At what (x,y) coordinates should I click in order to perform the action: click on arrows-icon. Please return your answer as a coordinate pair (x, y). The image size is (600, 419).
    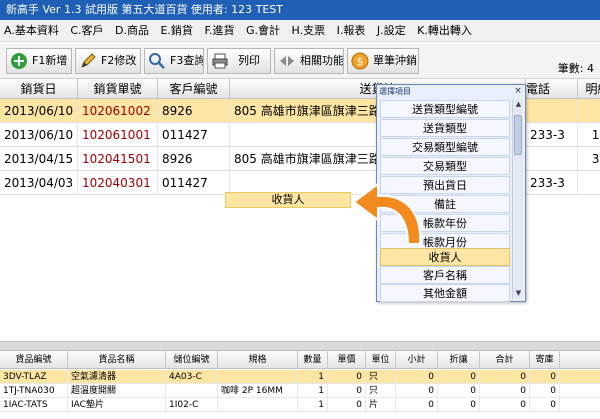
    Looking at the image, I should click on (287, 61).